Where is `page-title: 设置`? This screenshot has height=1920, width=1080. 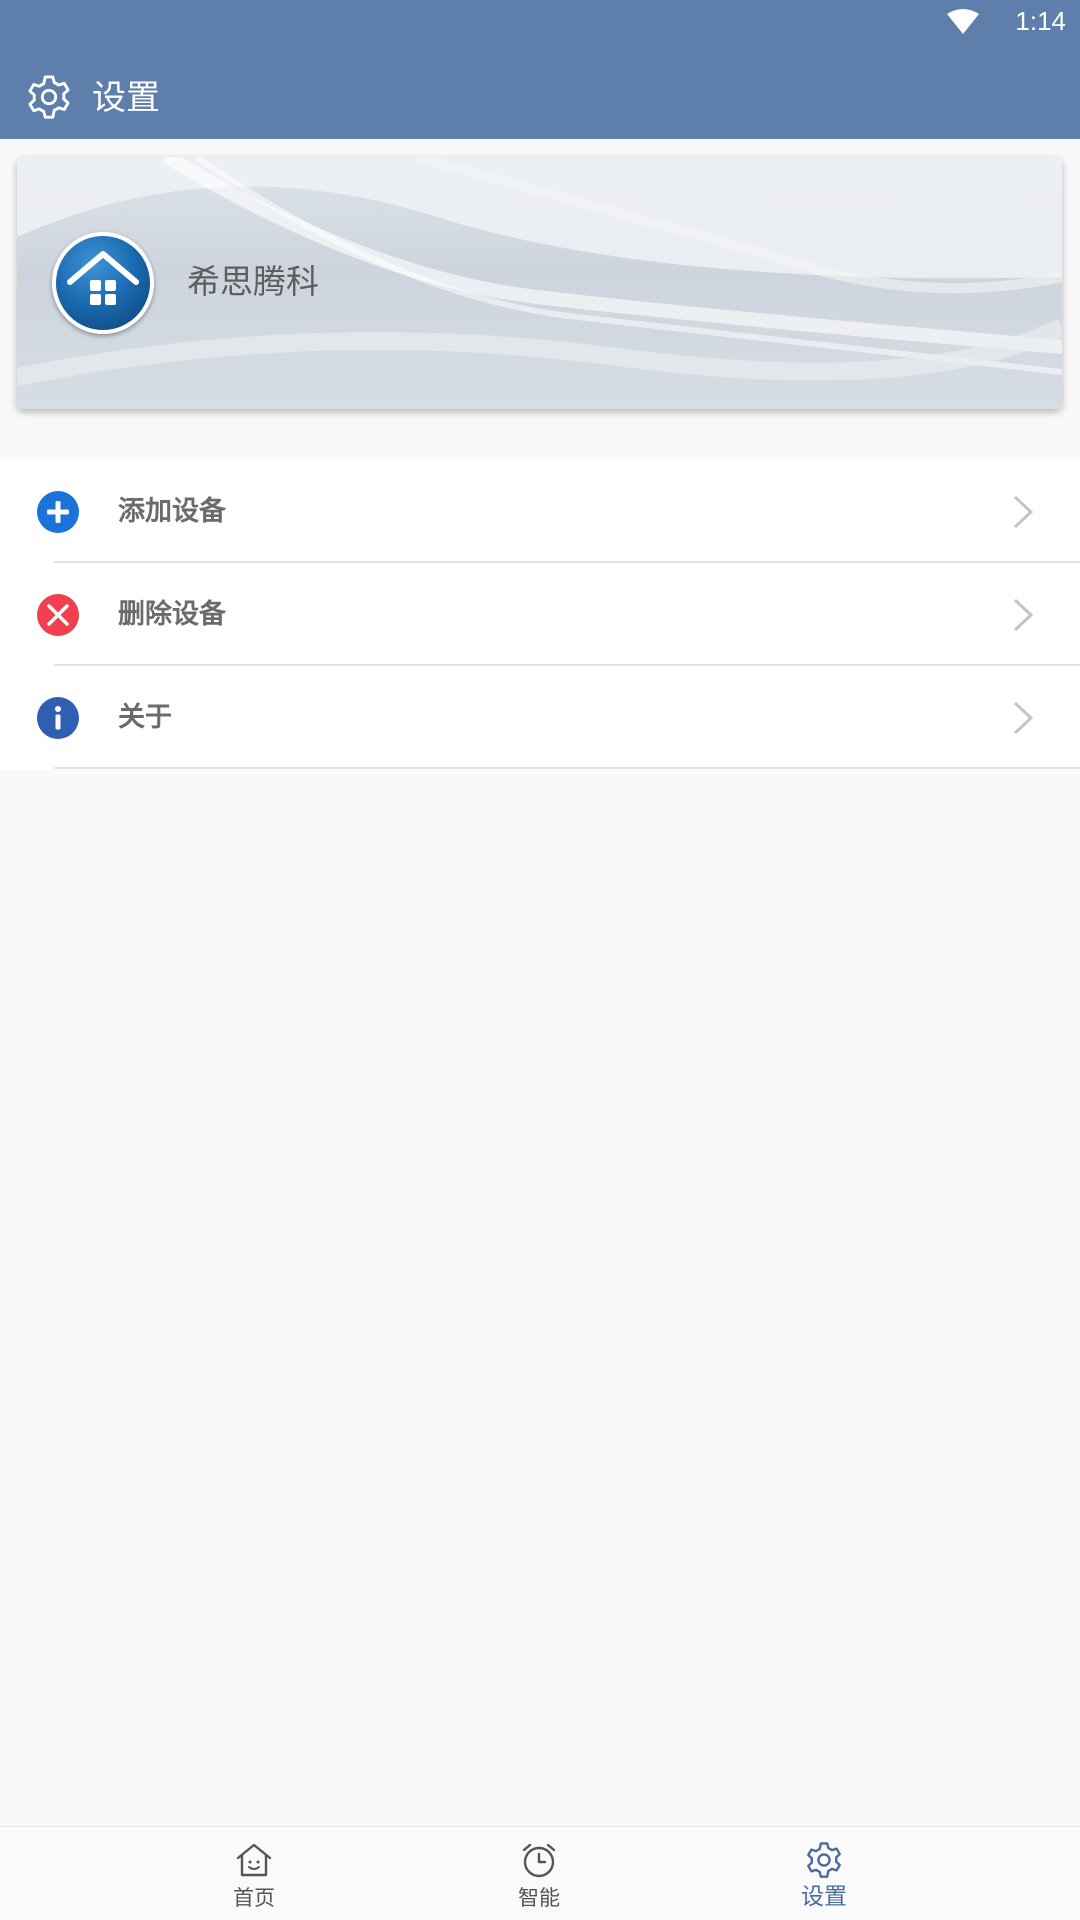
page-title: 设置 is located at coordinates (126, 98).